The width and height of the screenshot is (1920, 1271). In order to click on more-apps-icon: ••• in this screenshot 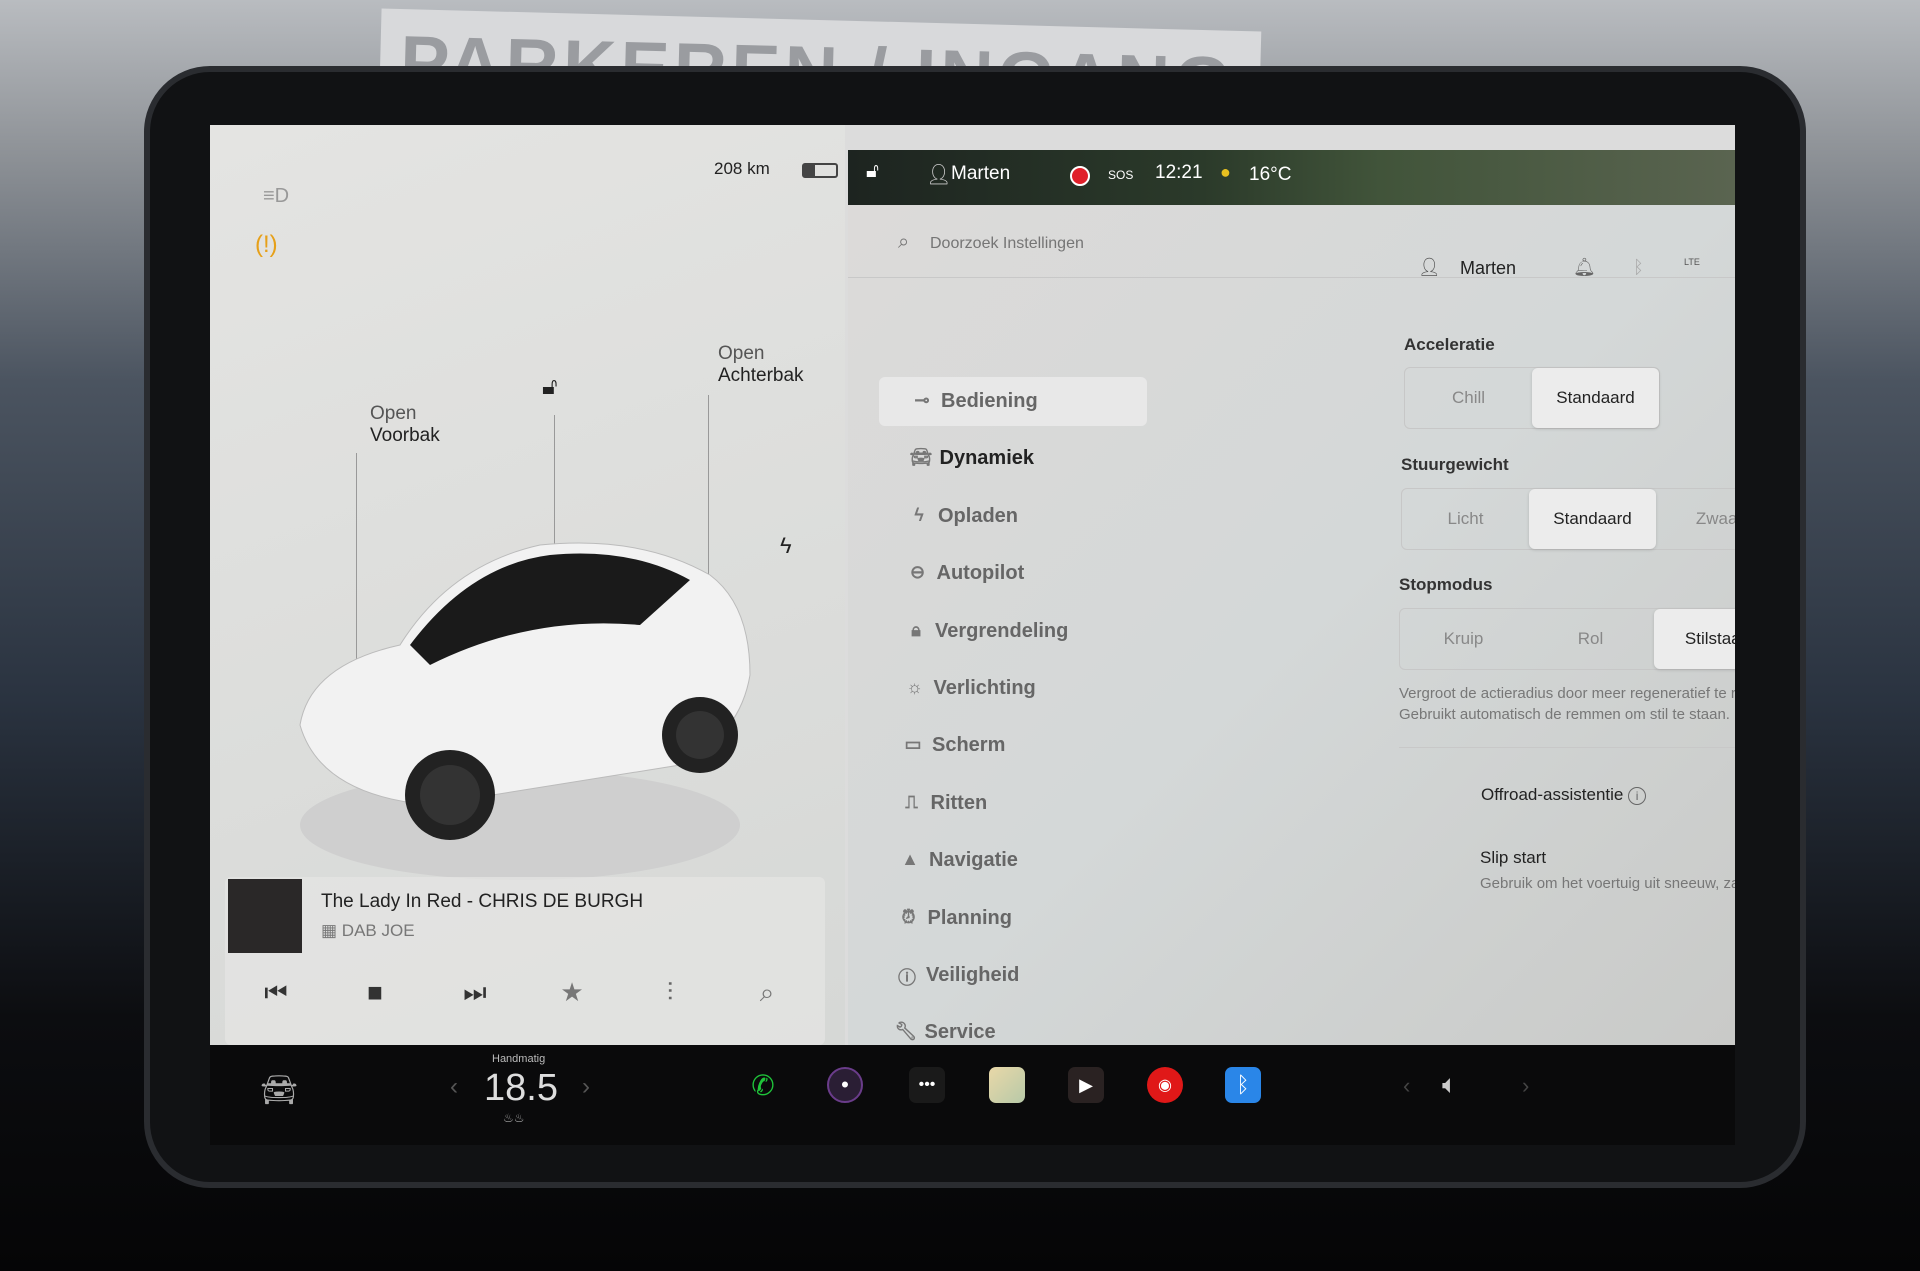, I will do `click(927, 1085)`.